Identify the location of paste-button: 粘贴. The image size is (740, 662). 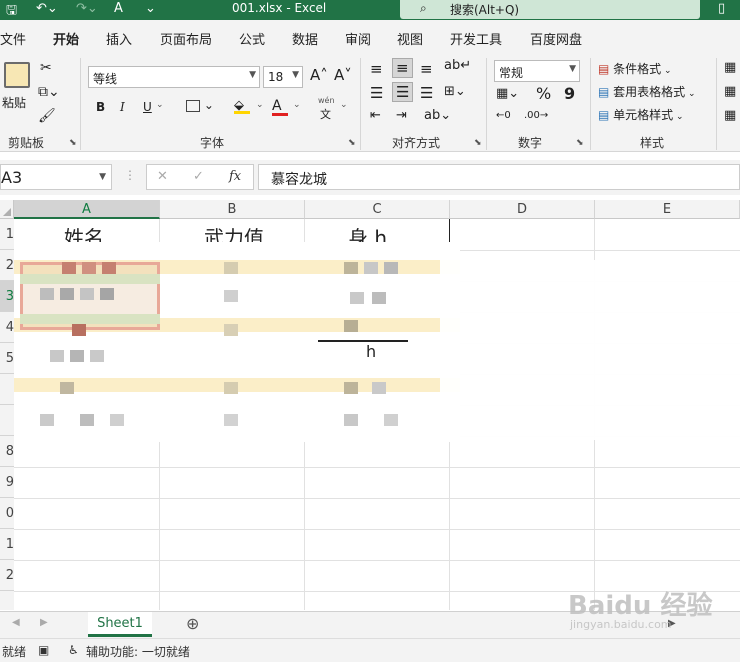
(14, 102).